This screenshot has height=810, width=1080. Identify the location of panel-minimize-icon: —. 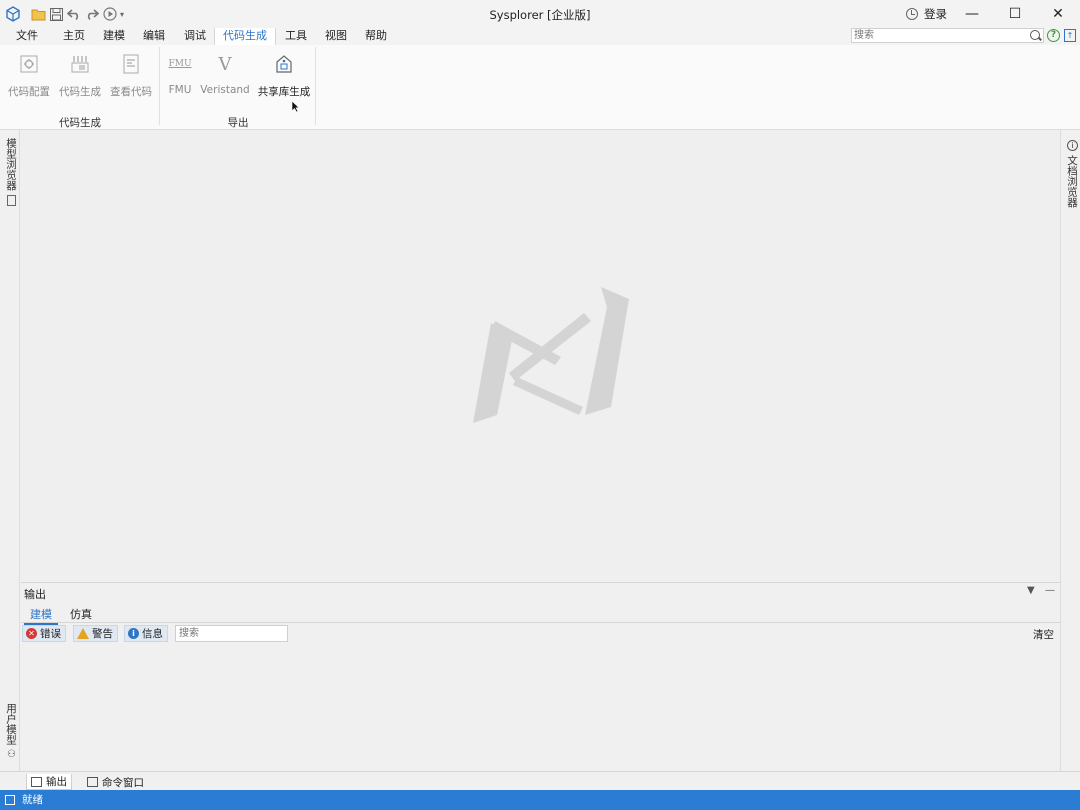
(1050, 590).